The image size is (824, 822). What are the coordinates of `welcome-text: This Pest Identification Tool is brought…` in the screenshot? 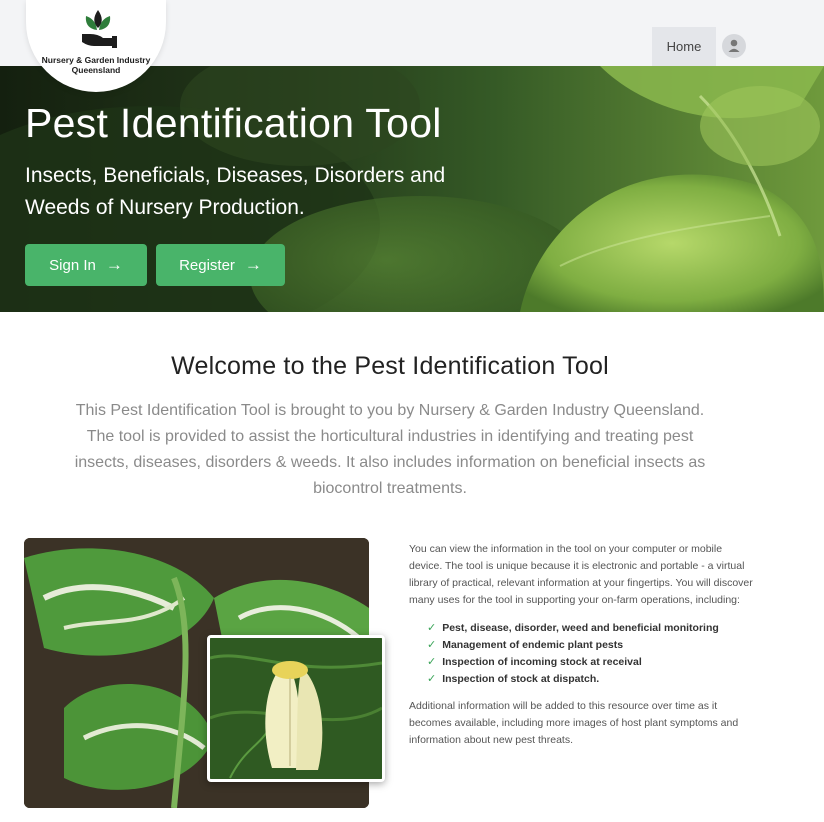 It's located at (390, 449).